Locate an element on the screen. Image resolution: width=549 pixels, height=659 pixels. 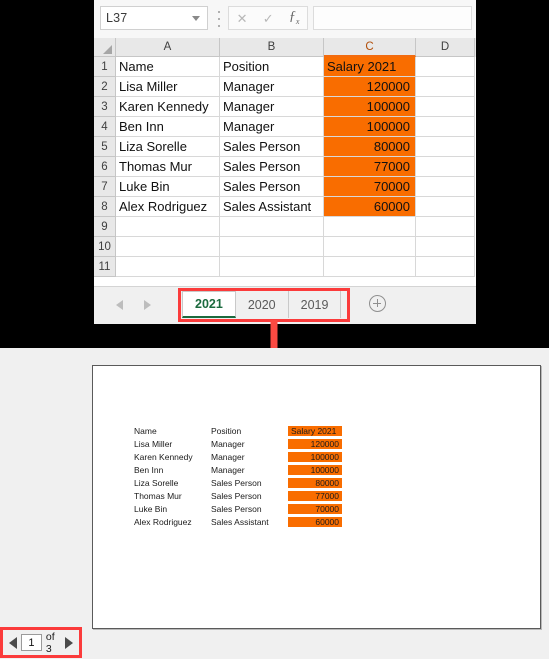
cell-C5: 80000 is located at coordinates (370, 147).